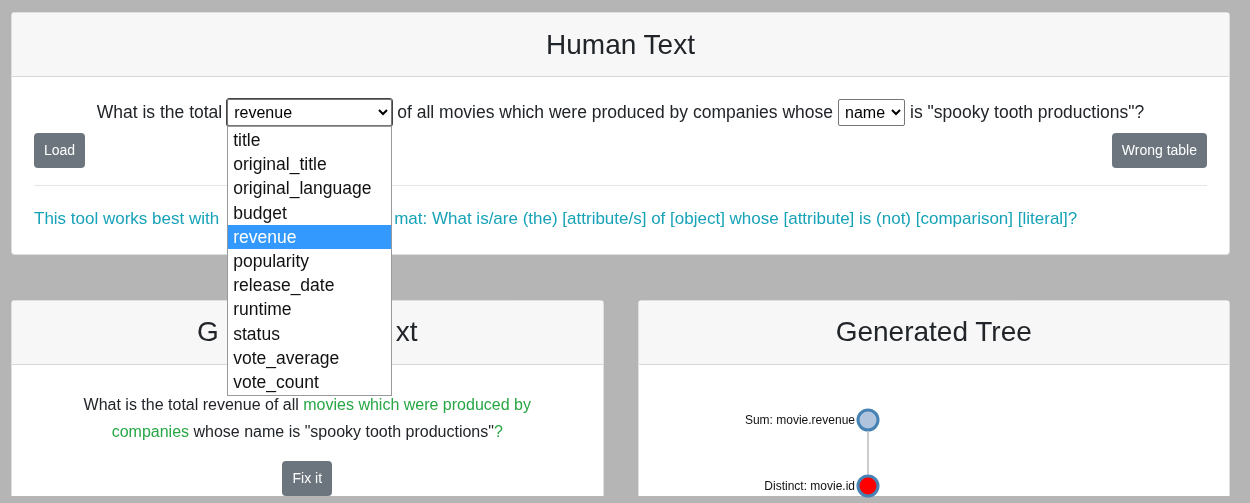 The height and width of the screenshot is (503, 1250). What do you see at coordinates (310, 140) in the screenshot?
I see `dropdown-option: title` at bounding box center [310, 140].